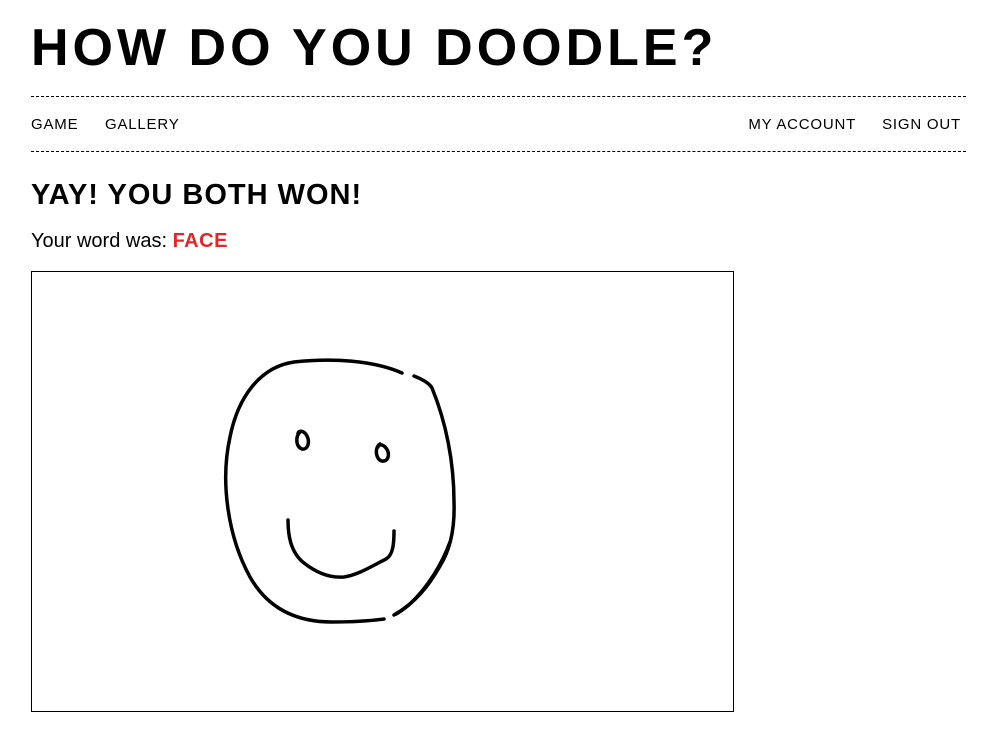 This screenshot has height=746, width=999. Describe the element at coordinates (197, 195) in the screenshot. I see `result-heading: YAY! YOU BOTH WON!` at that location.